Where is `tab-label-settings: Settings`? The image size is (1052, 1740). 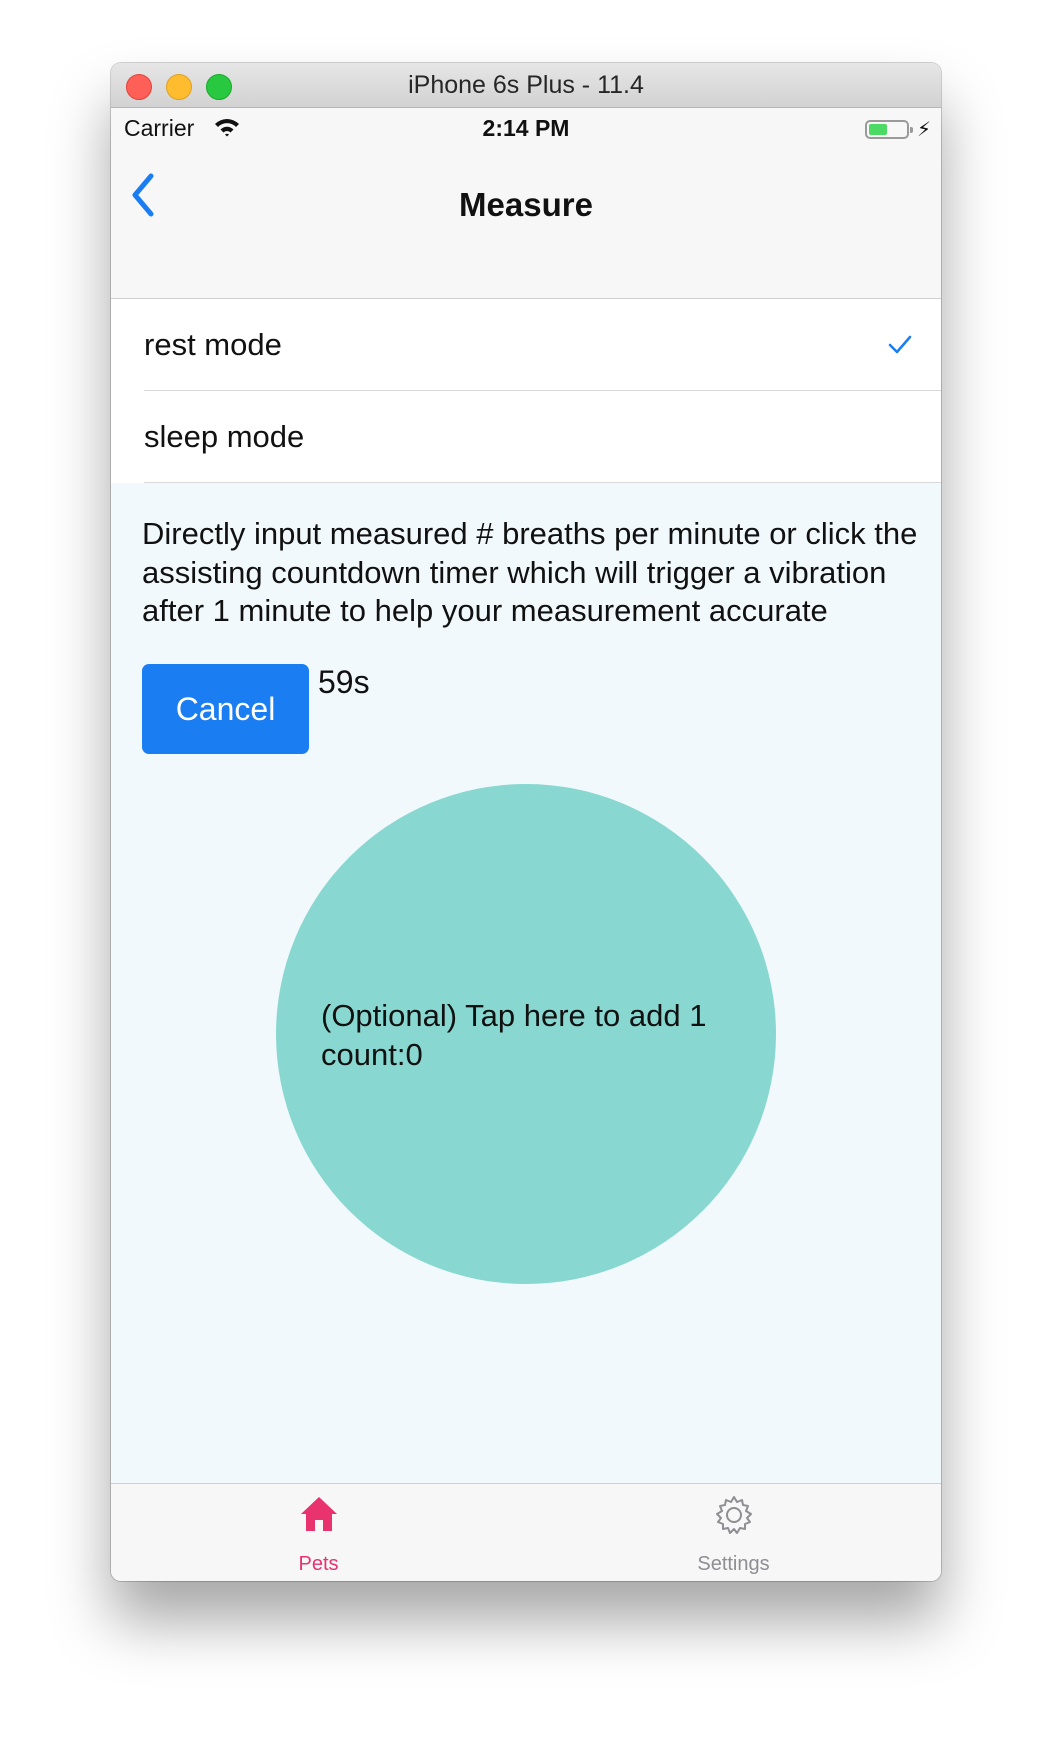
tab-label-settings: Settings is located at coordinates (733, 1564).